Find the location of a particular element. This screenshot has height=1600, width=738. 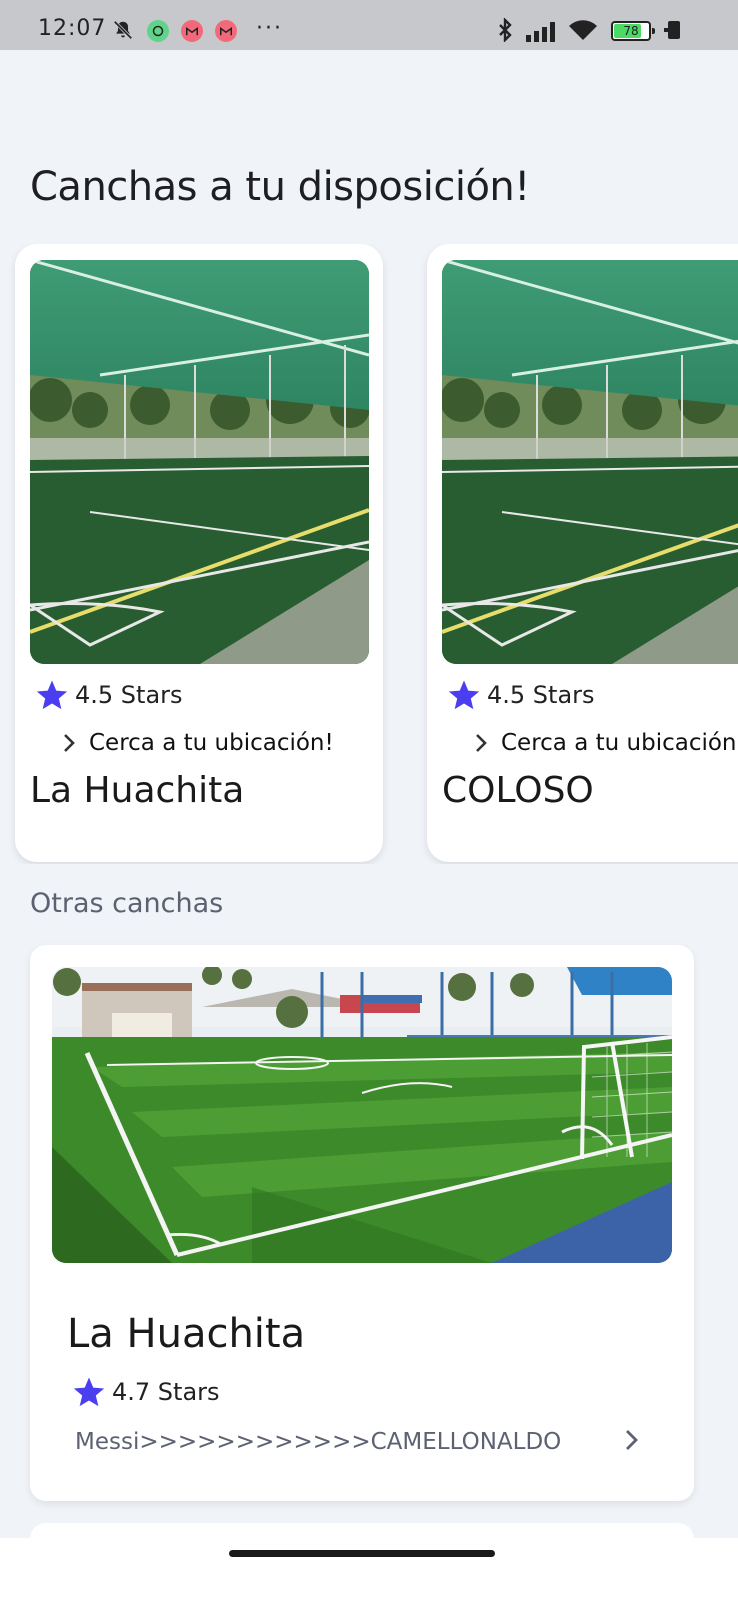

bell-muted-icon is located at coordinates (123, 30).